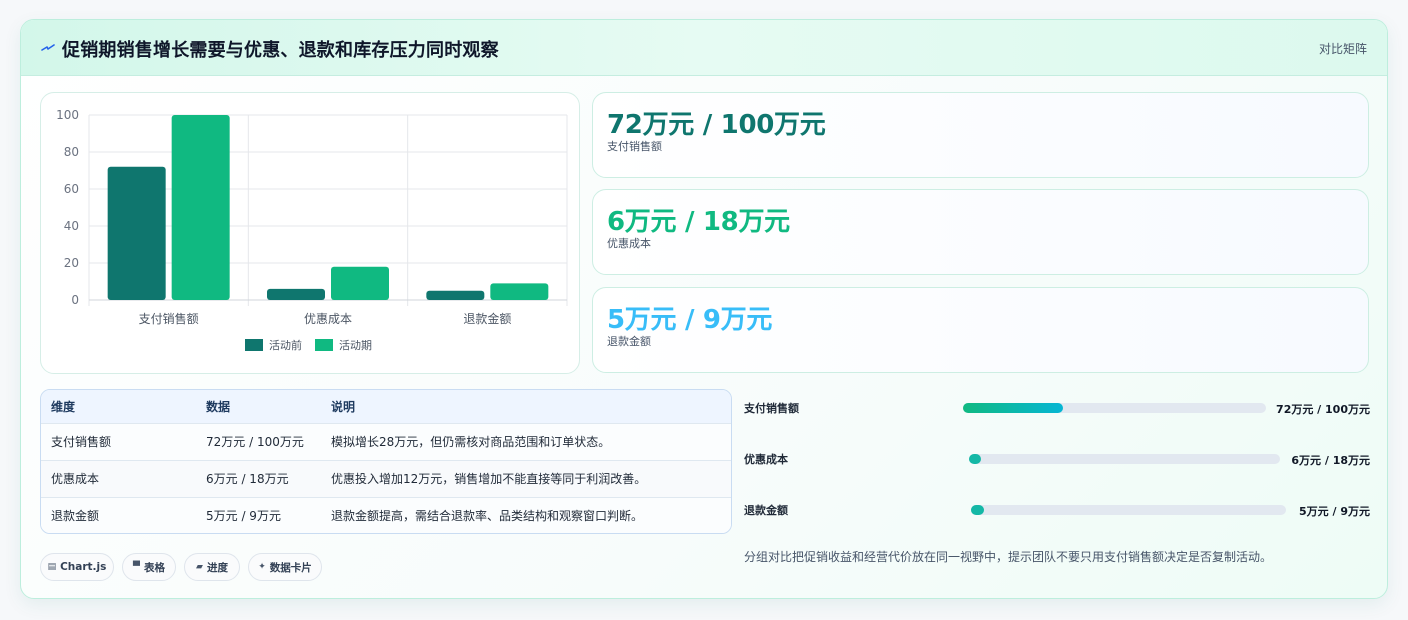  Describe the element at coordinates (1330, 460) in the screenshot. I see `progress-value: 6万元 / 18万元` at that location.